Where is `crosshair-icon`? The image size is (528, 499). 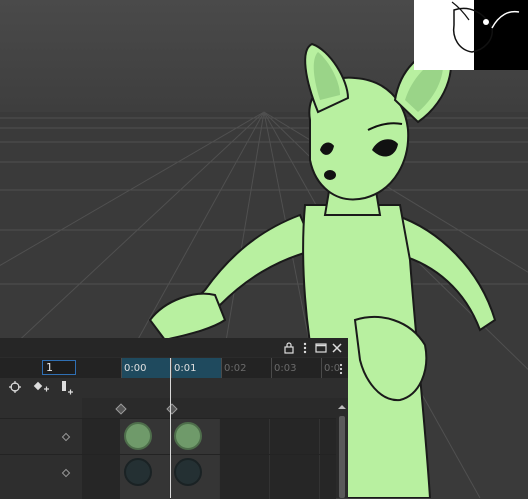 crosshair-icon is located at coordinates (15, 388).